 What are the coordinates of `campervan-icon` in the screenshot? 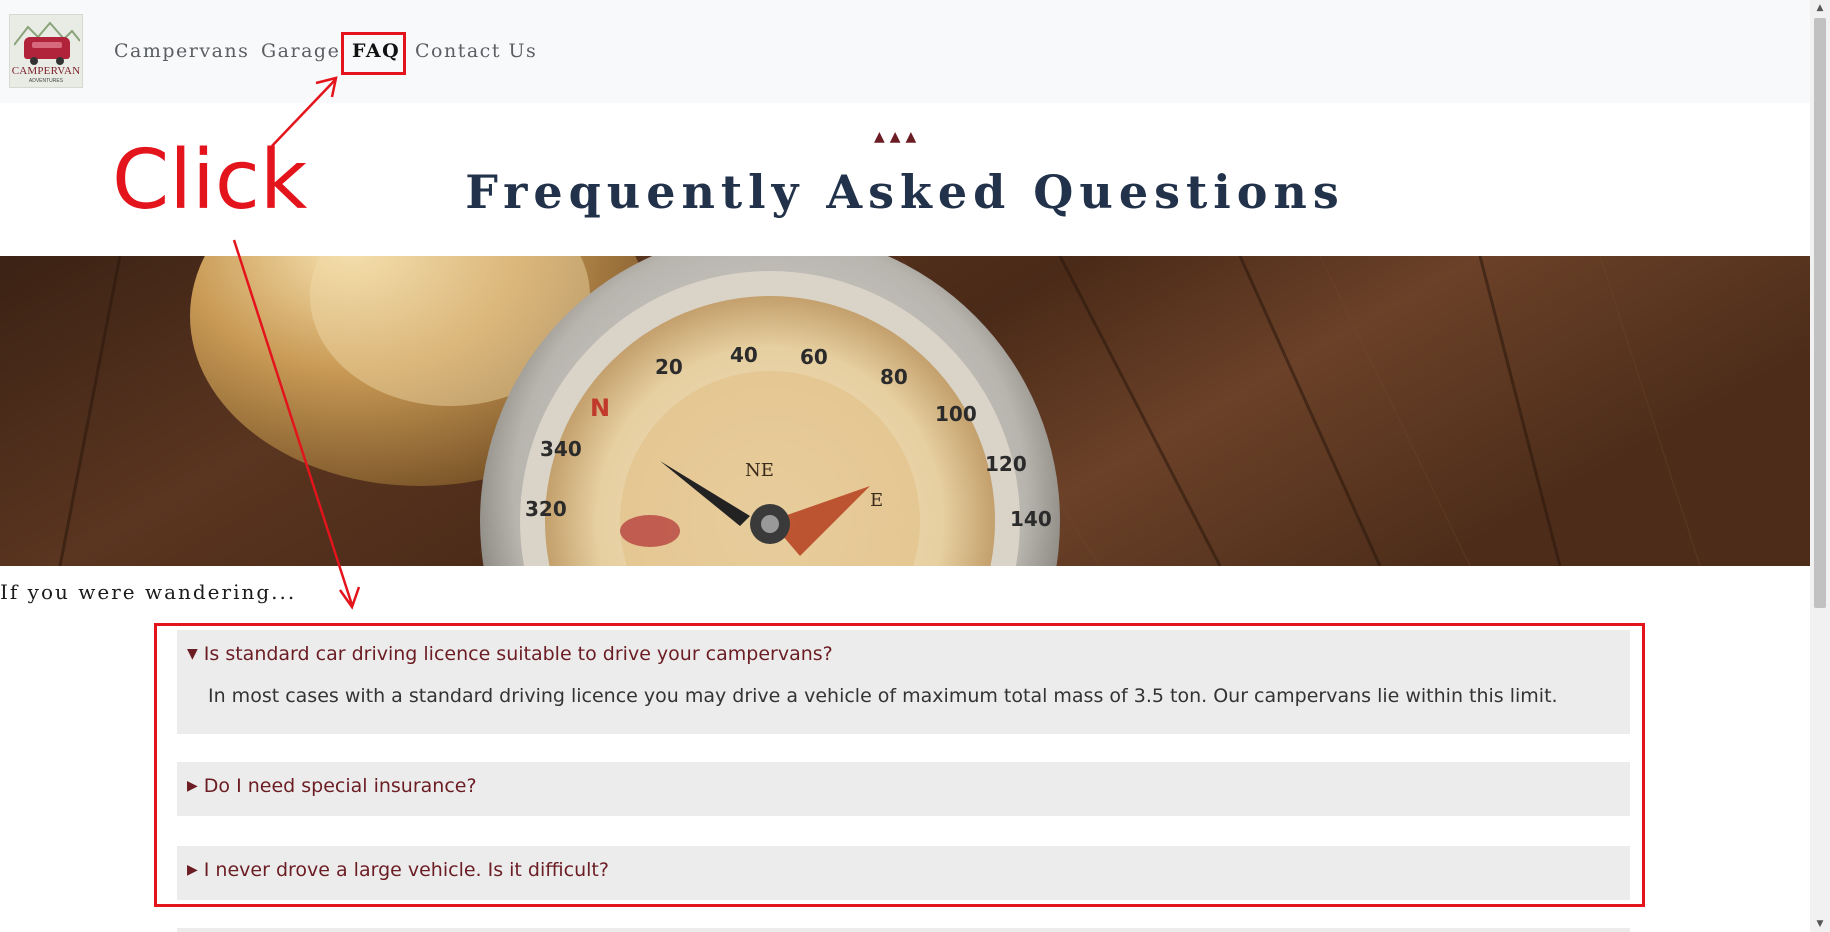 It's located at (47, 48).